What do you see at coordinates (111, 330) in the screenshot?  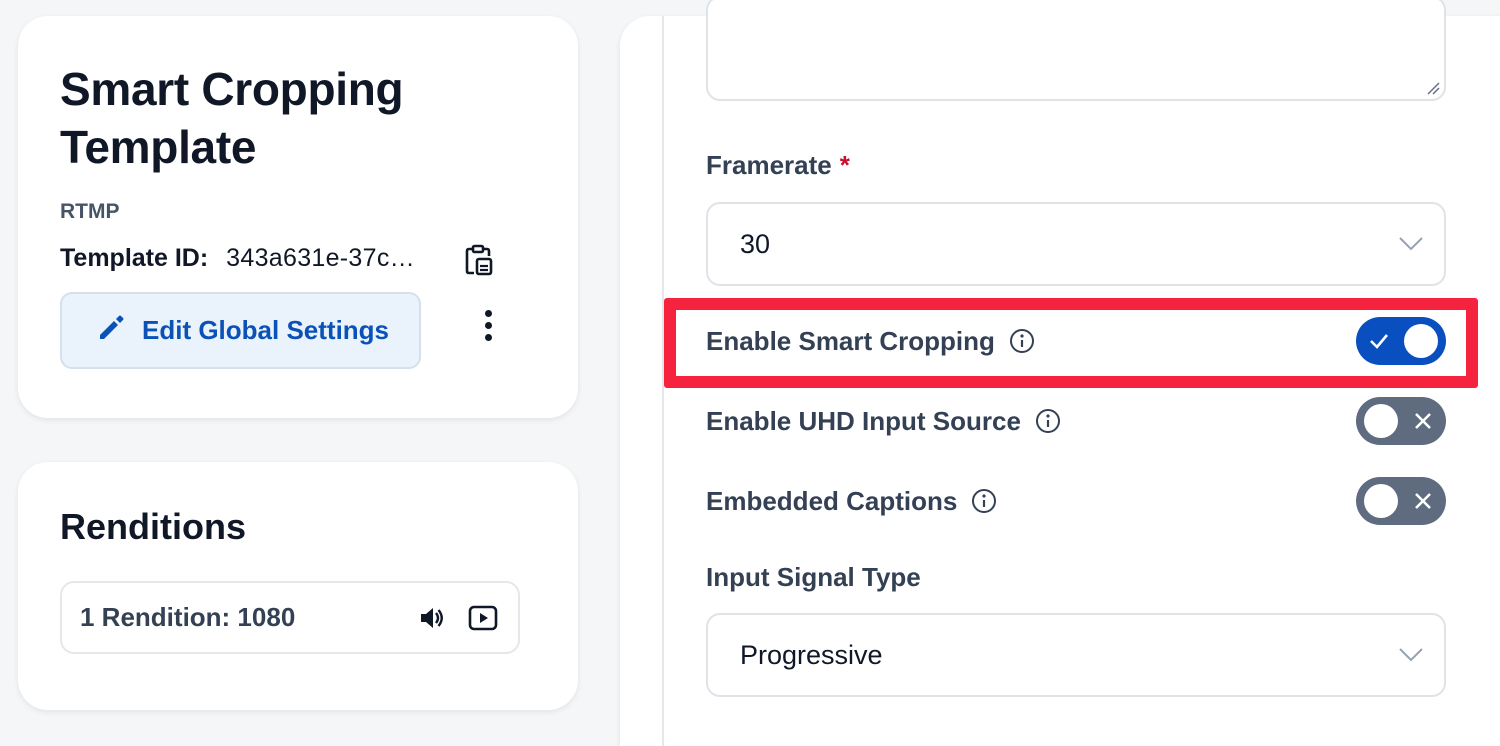 I see `pencil-icon` at bounding box center [111, 330].